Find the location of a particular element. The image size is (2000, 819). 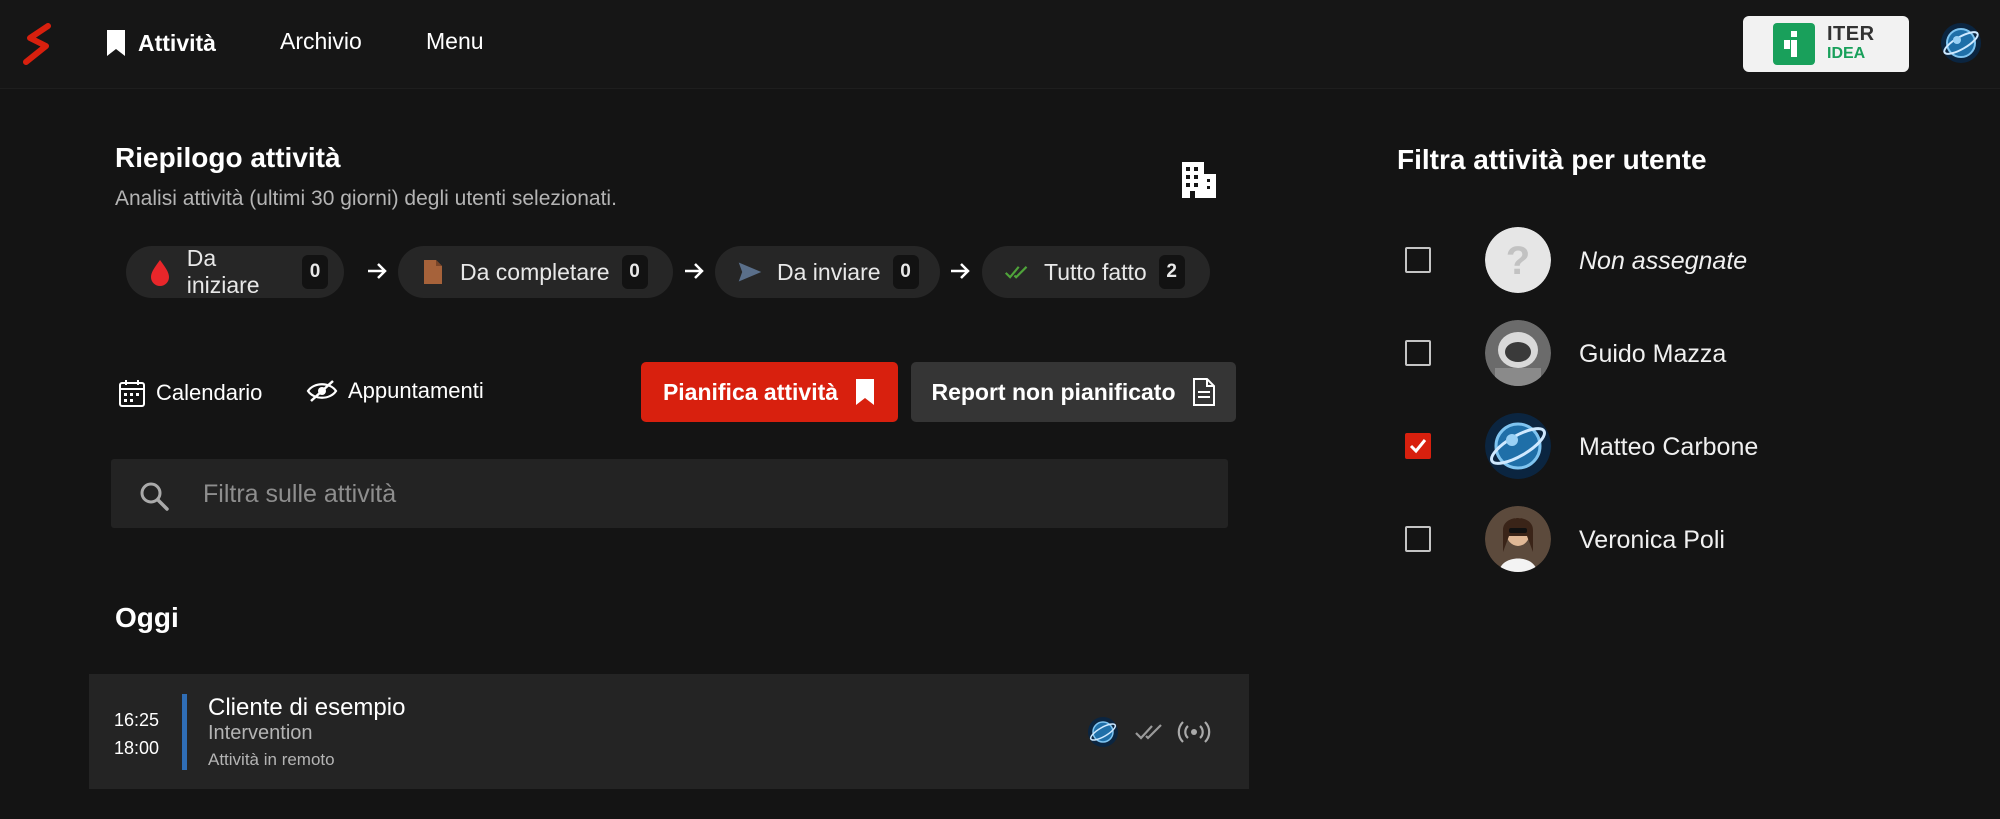

unplanned-report-button: Report non pianificato is located at coordinates (1073, 392).